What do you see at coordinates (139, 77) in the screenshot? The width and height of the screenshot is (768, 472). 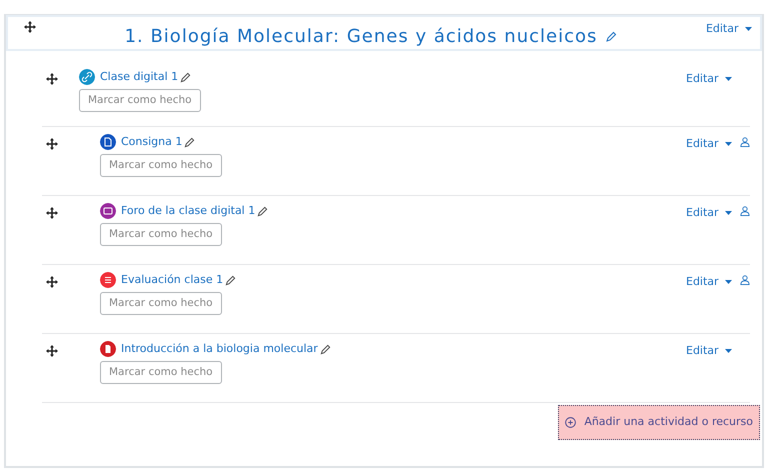 I see `activity-link: Clase digital 1` at bounding box center [139, 77].